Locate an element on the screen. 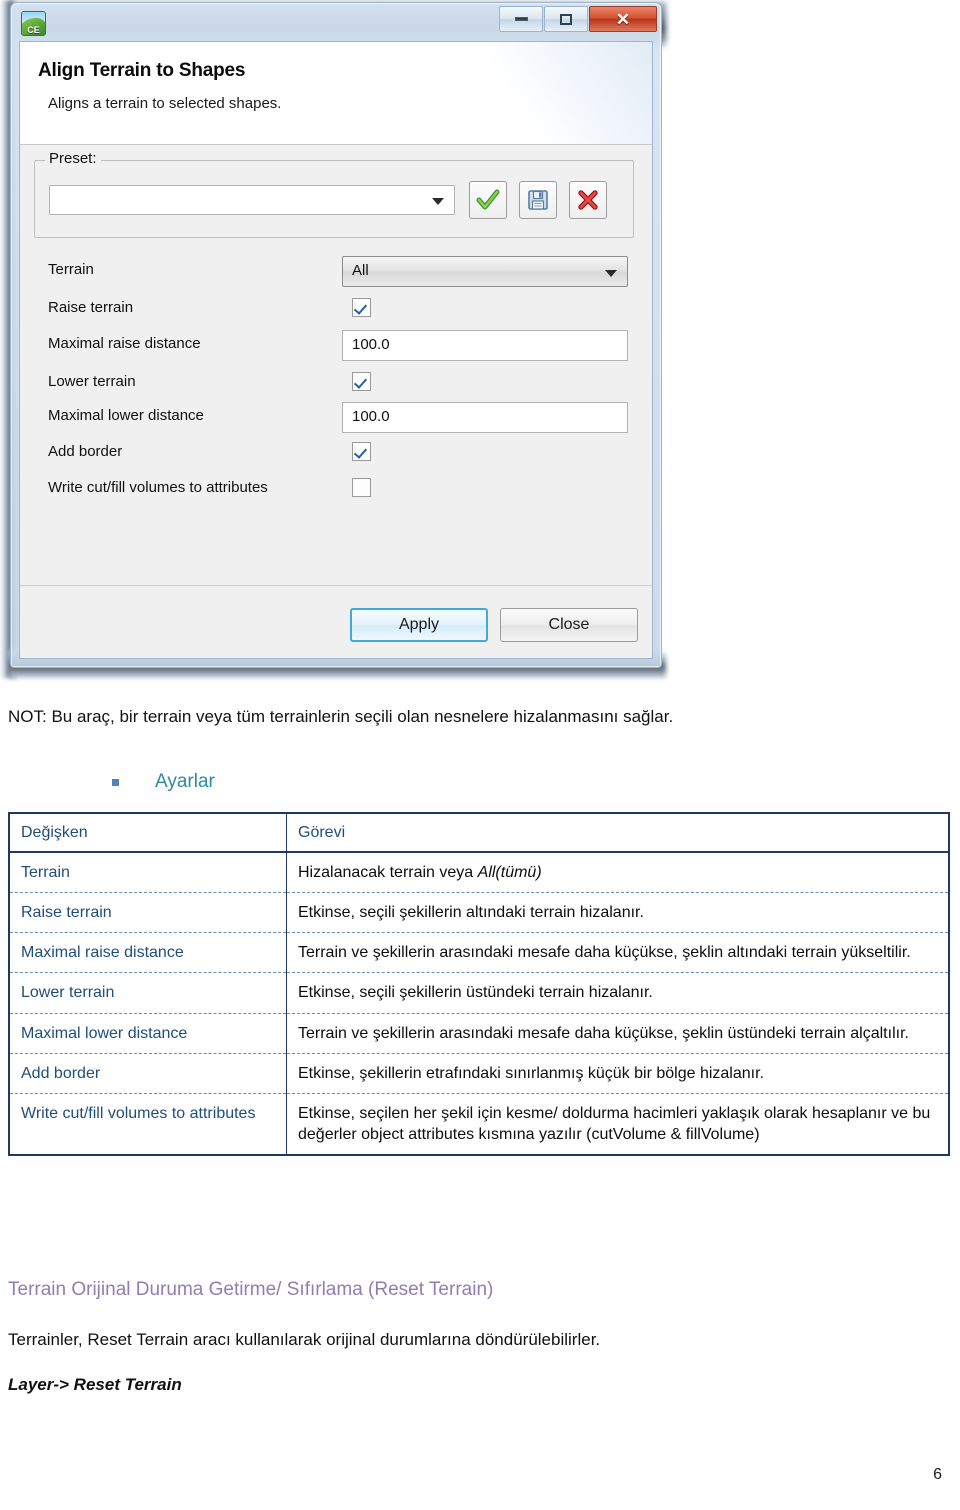 This screenshot has height=1510, width=960. save-preset-button is located at coordinates (538, 200).